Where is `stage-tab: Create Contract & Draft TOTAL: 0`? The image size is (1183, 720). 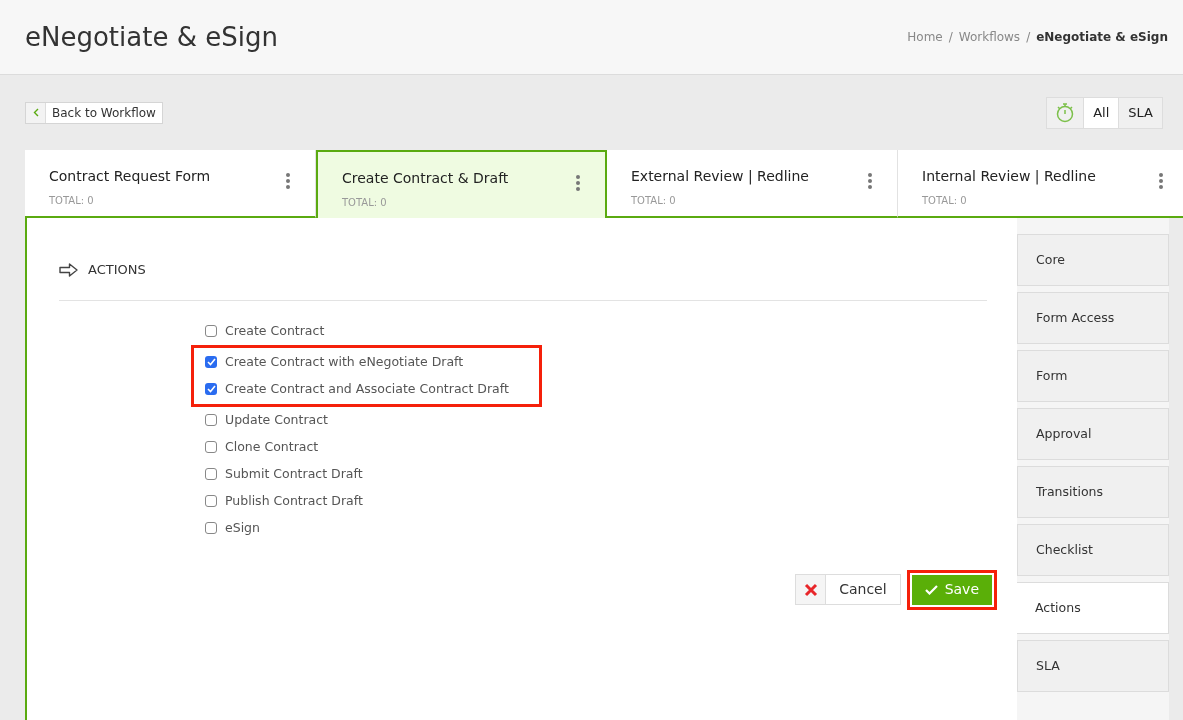
stage-tab: Create Contract & Draft TOTAL: 0 is located at coordinates (461, 184).